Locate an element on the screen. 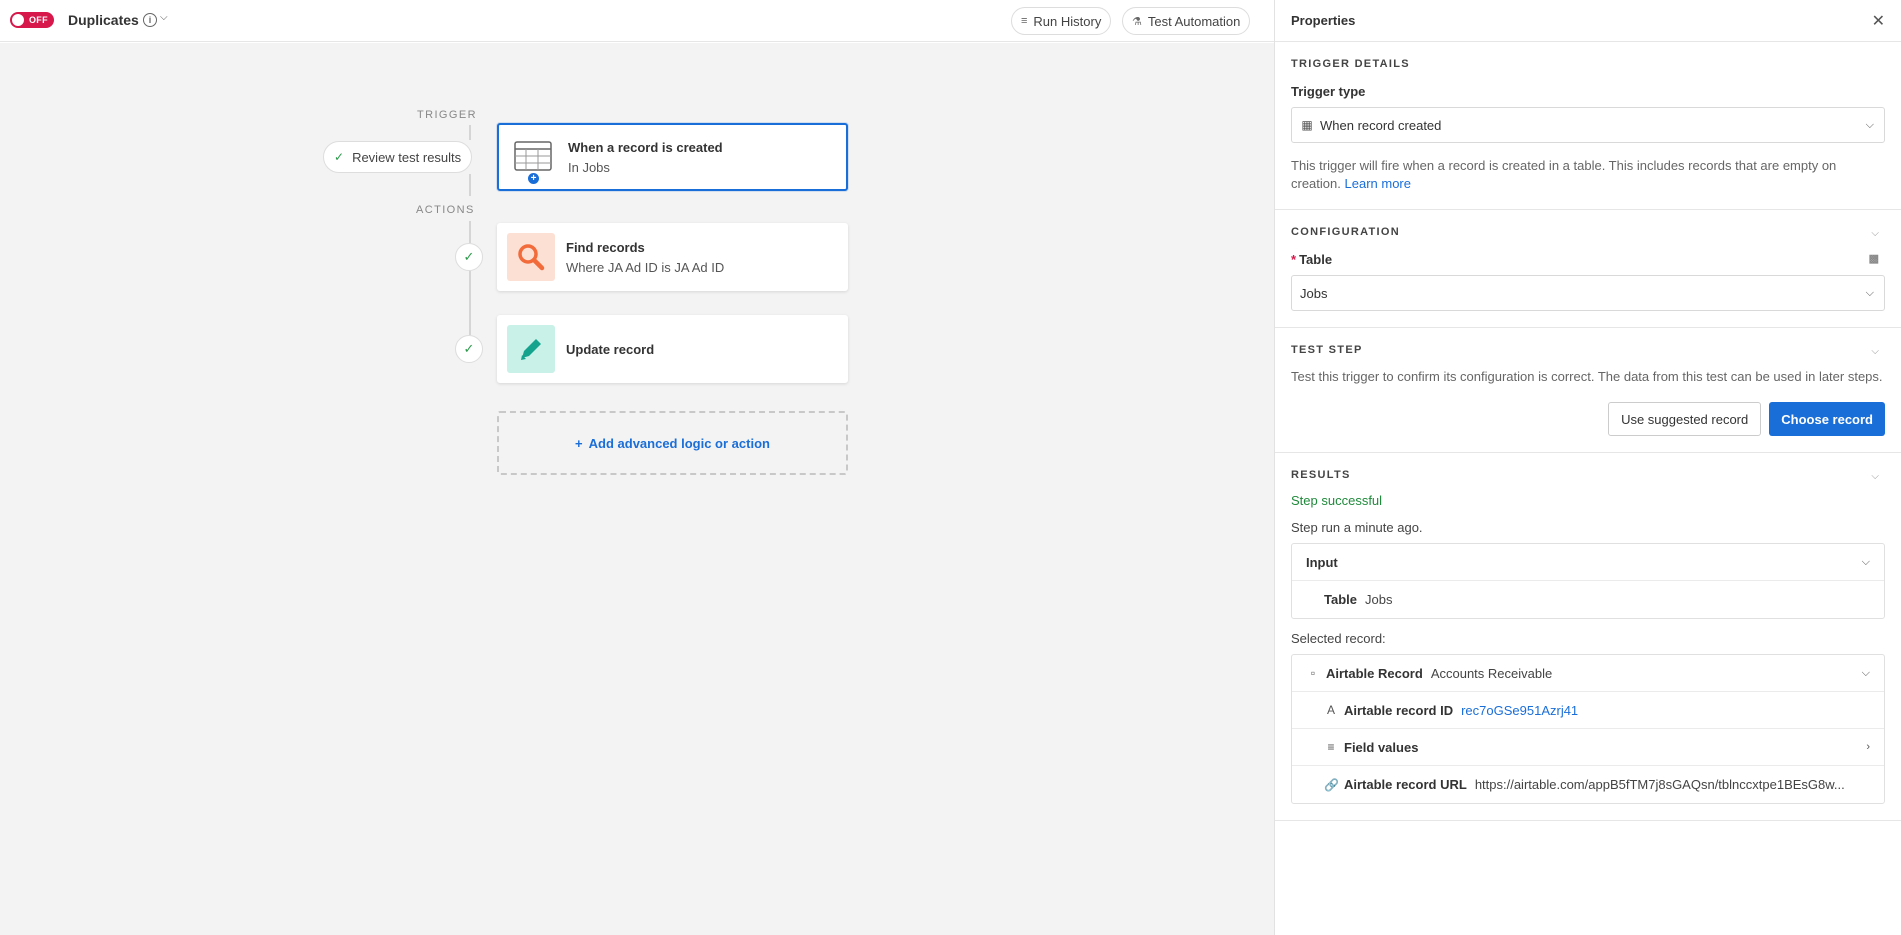  action-card-find-records: Find records Where JA Ad ID is JA Ad ID is located at coordinates (672, 257).